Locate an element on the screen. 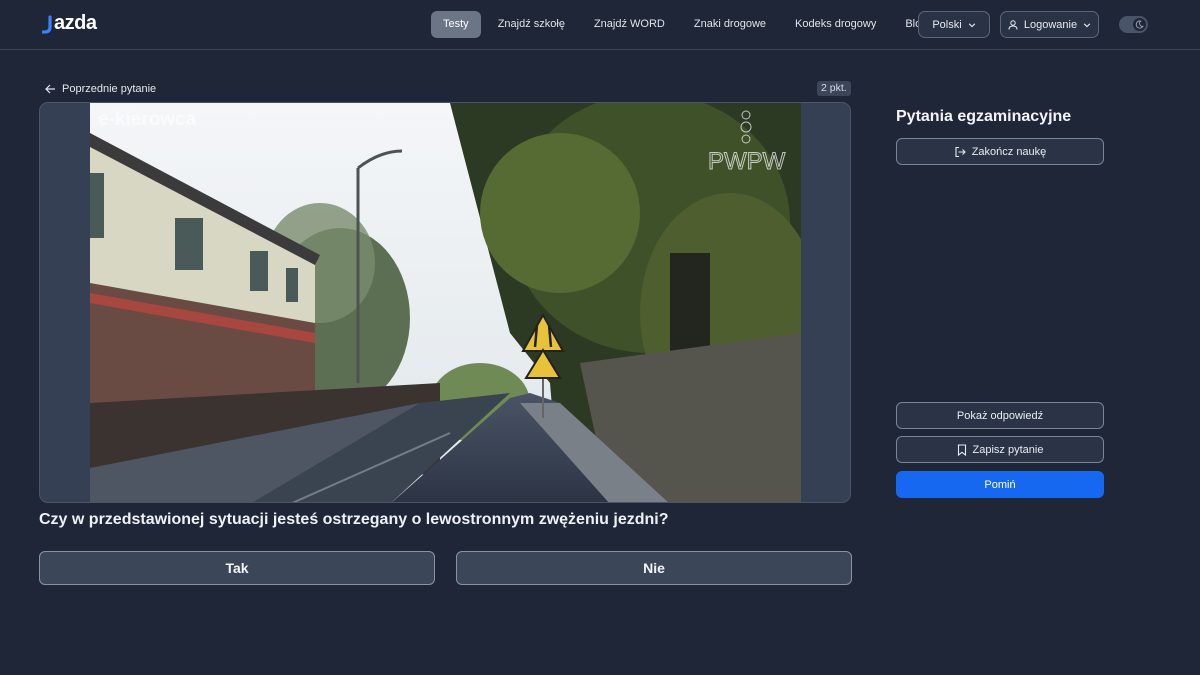 This screenshot has width=1200, height=675. login-button: Logowanie is located at coordinates (1049, 24).